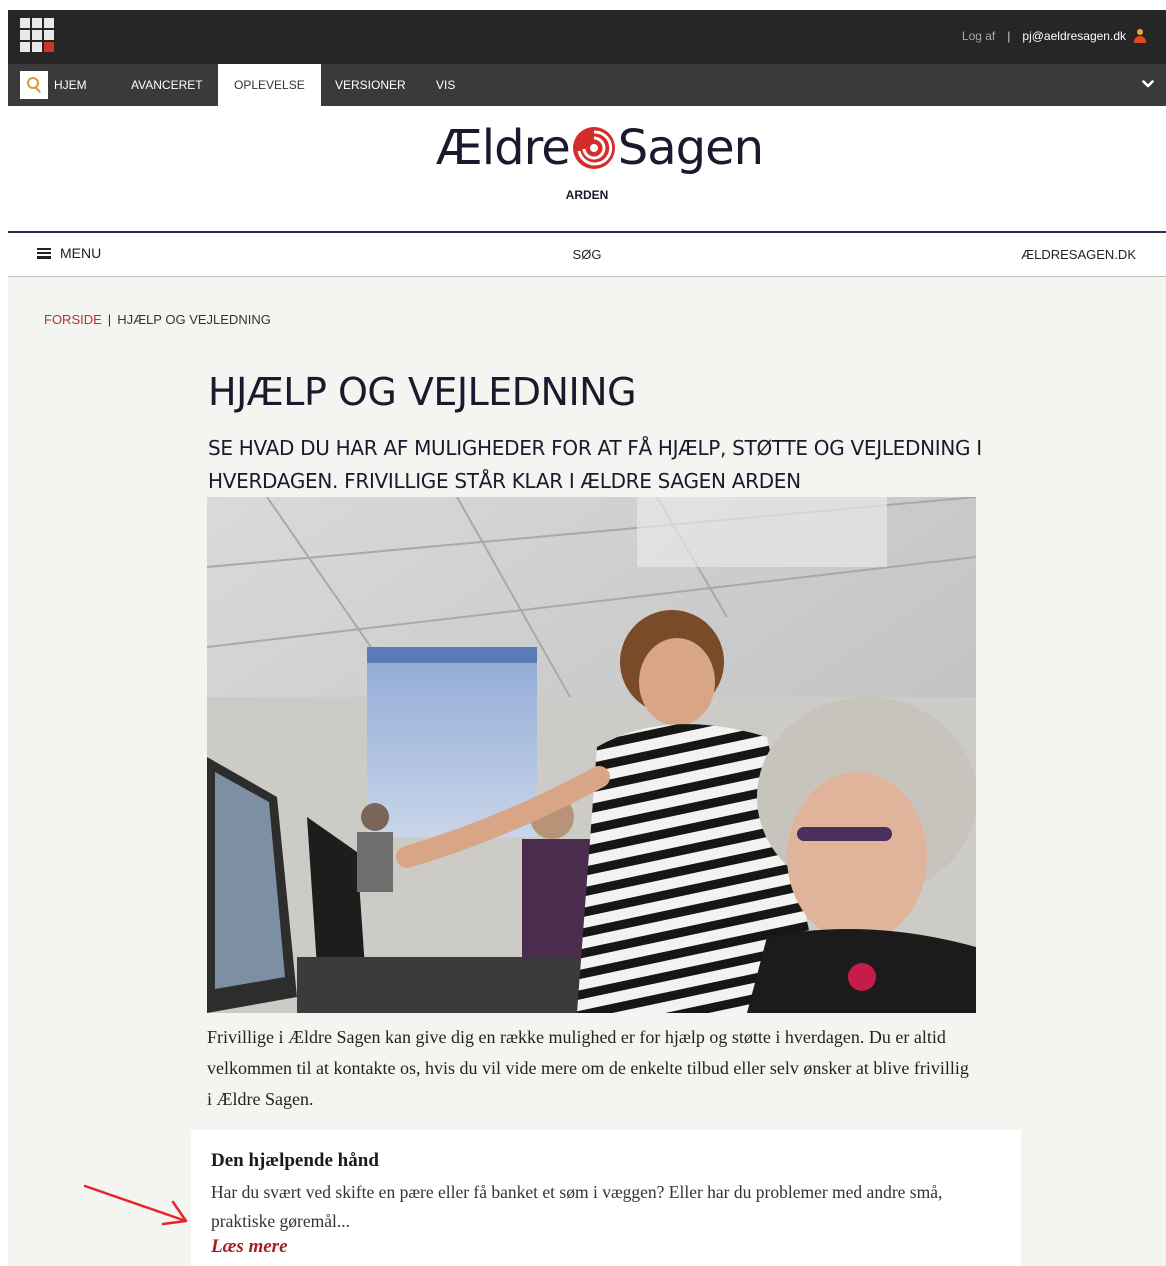 The image size is (1166, 1266). I want to click on card-title: Den hjælpende hånd, so click(295, 1161).